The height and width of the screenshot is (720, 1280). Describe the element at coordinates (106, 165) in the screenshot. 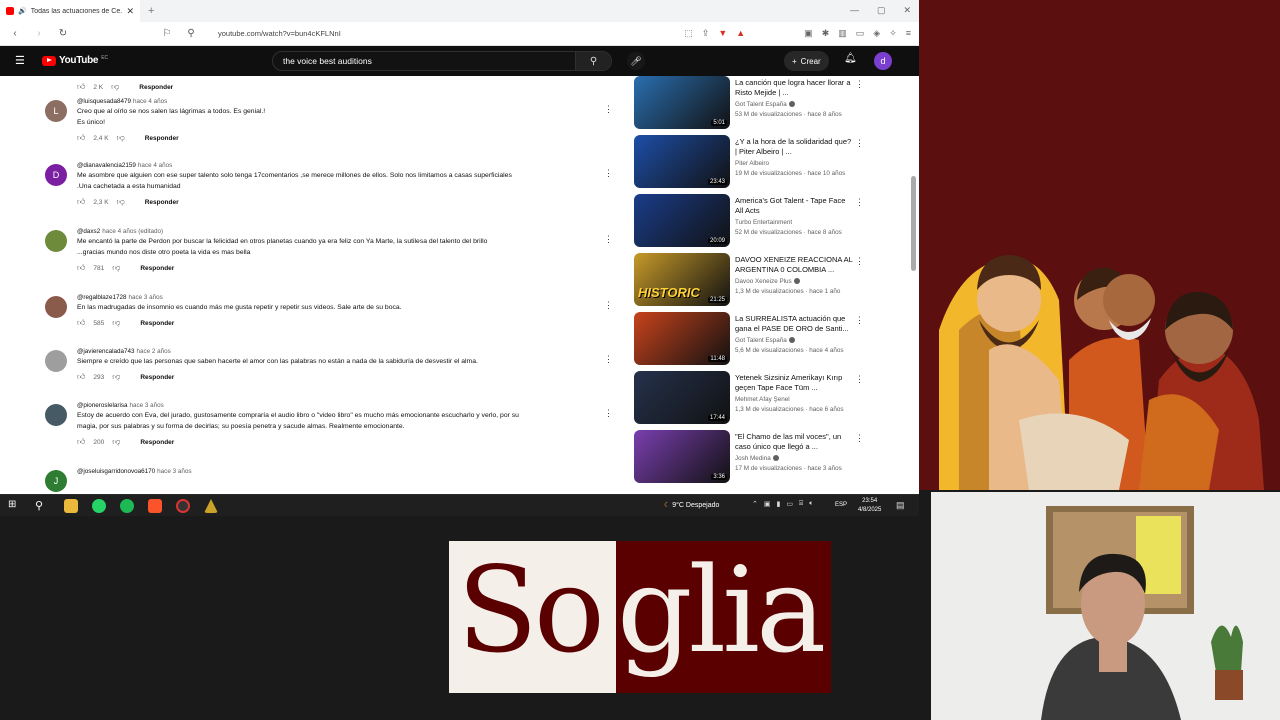

I see `commenter-handle: @dianavalencia2159` at that location.